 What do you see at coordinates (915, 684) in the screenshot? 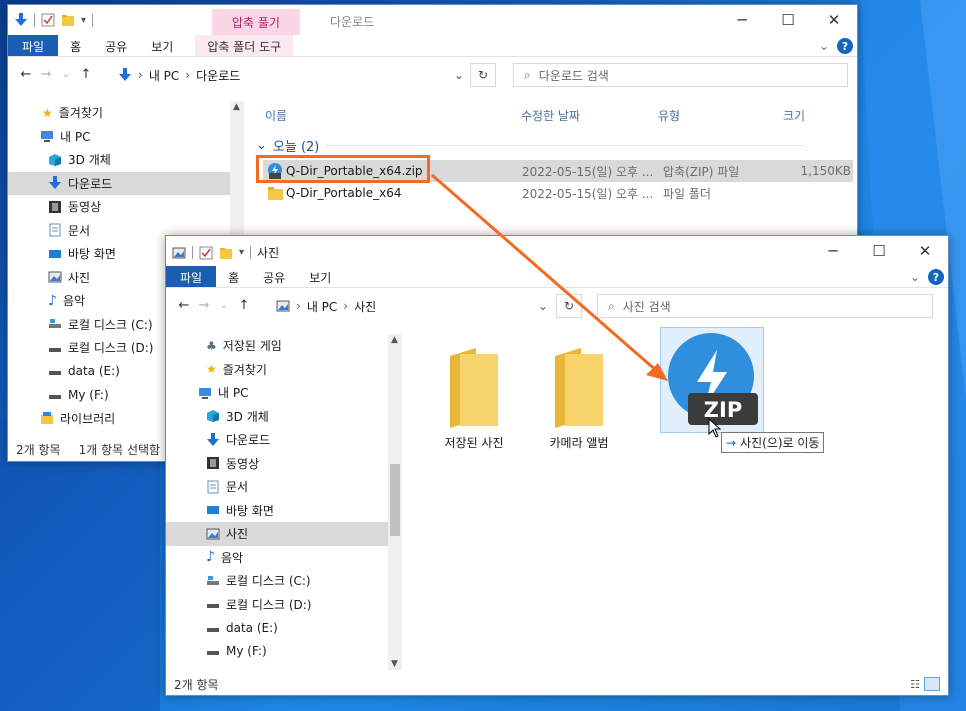
I see `details-view-icon: ☷` at bounding box center [915, 684].